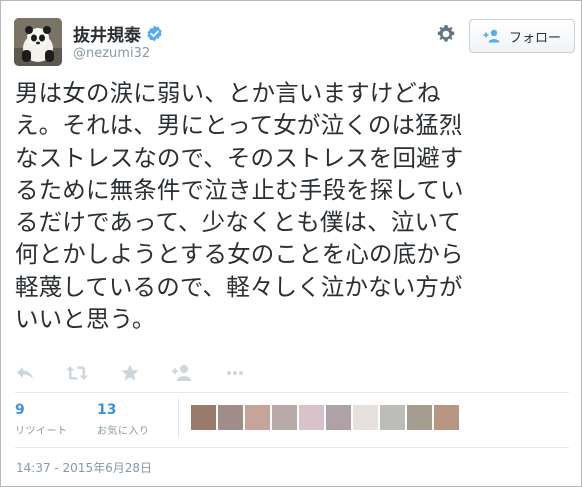 This screenshot has height=487, width=582. What do you see at coordinates (123, 419) in the screenshot?
I see `favorite-stat: 13 お気に入り` at bounding box center [123, 419].